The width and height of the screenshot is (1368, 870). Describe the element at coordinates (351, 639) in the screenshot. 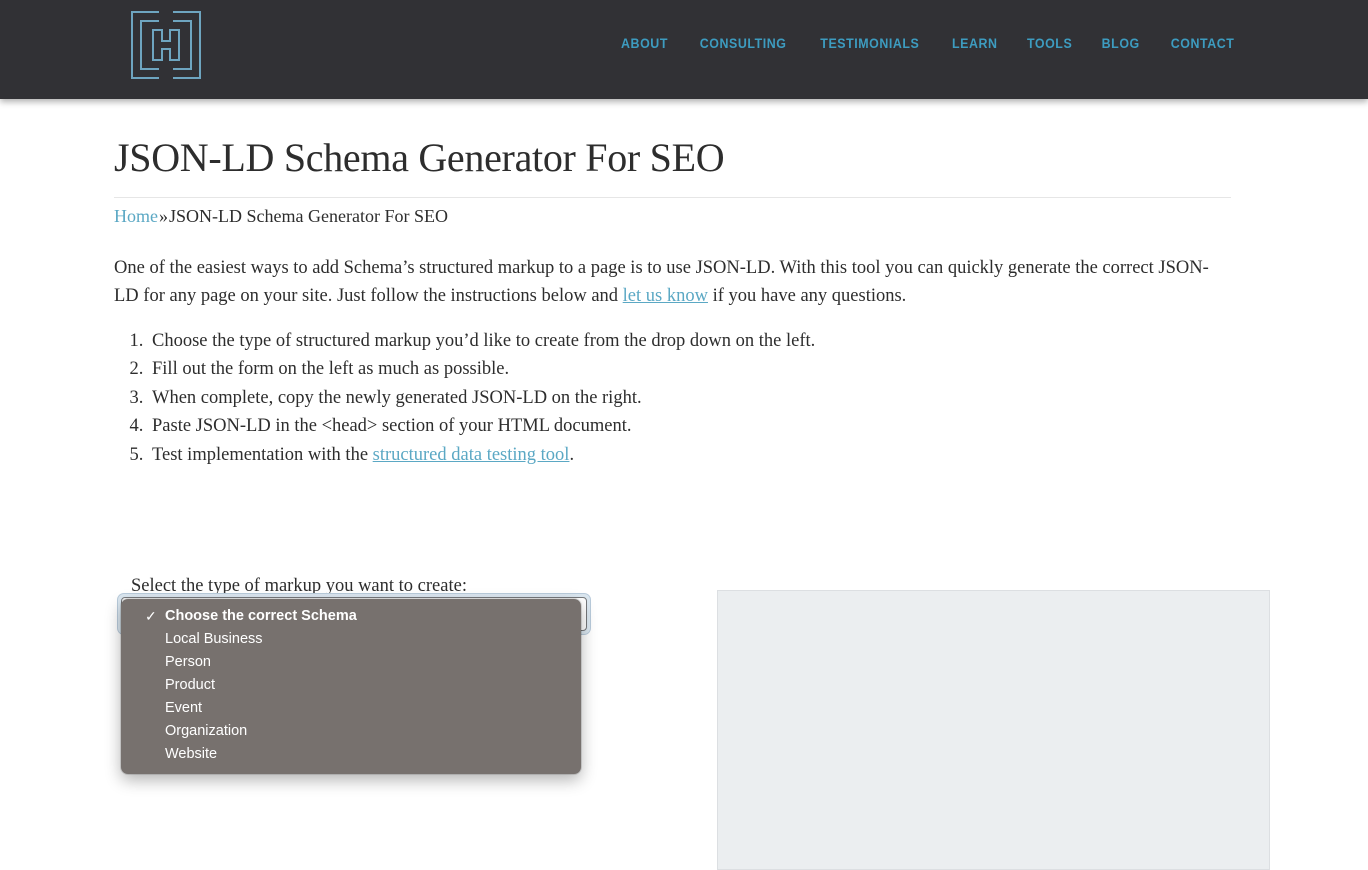

I see `dropdown-option-local-business: Local Business` at that location.